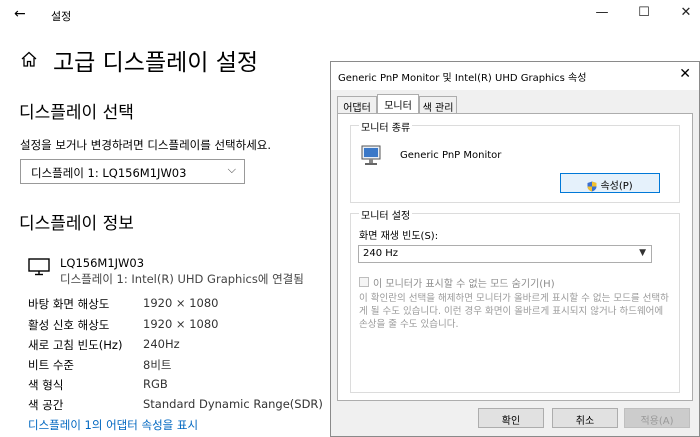  I want to click on dialog-close-button: ✕, so click(685, 74).